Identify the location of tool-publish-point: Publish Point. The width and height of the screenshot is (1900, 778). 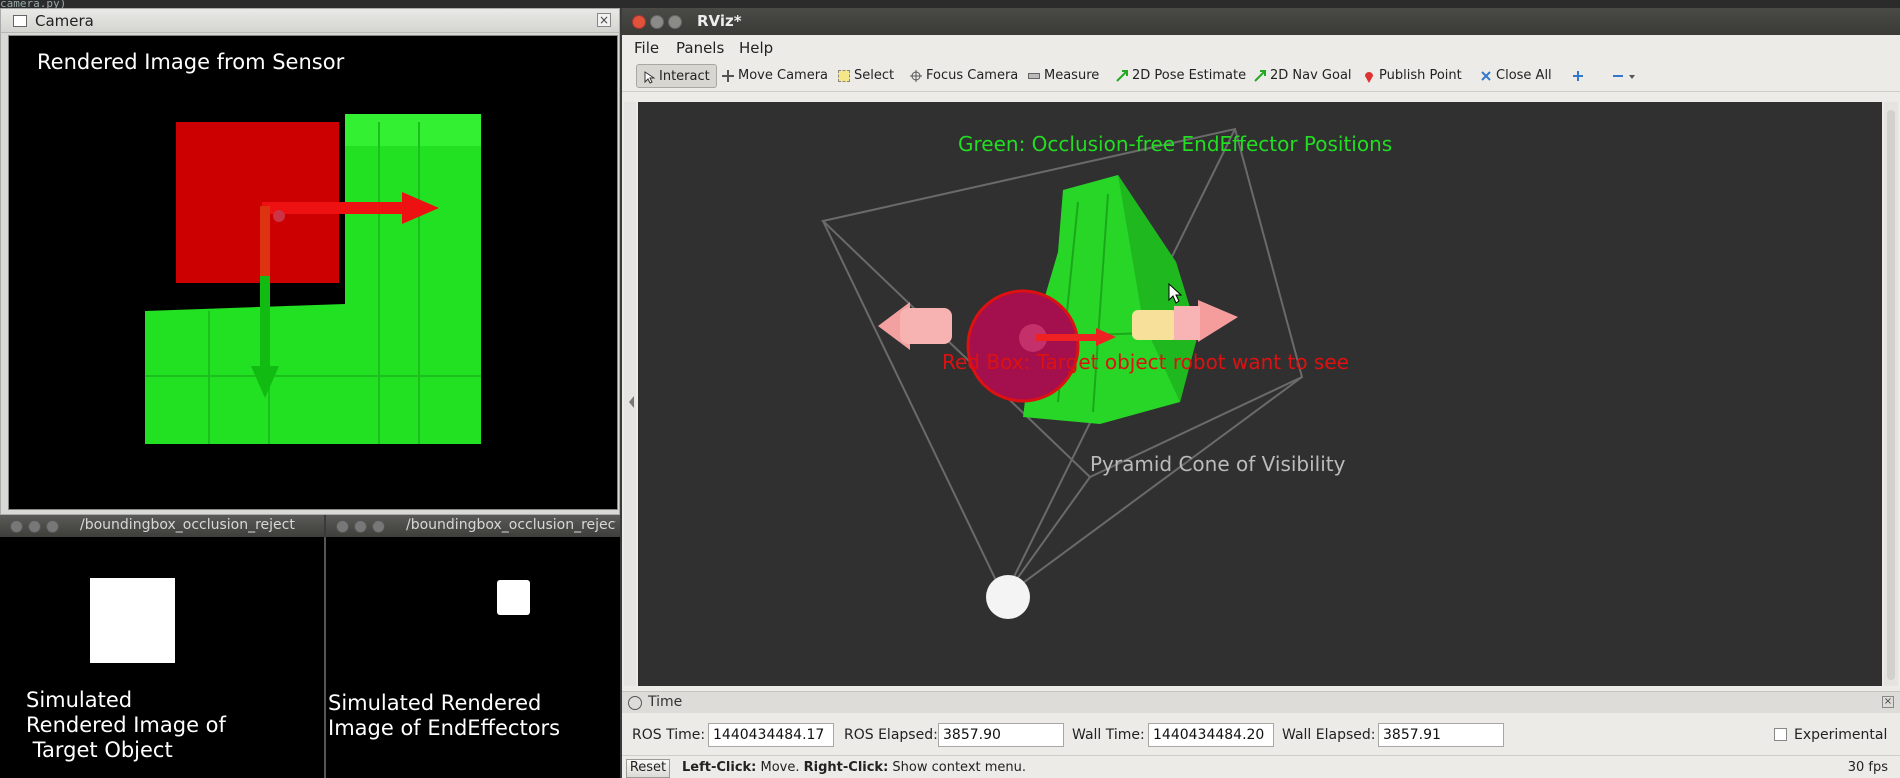
(1412, 76).